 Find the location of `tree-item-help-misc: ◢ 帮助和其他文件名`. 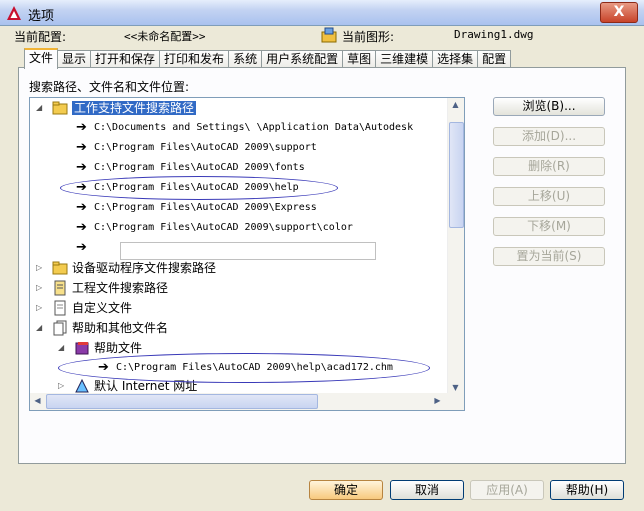

tree-item-help-misc: ◢ 帮助和其他文件名 is located at coordinates (240, 328).